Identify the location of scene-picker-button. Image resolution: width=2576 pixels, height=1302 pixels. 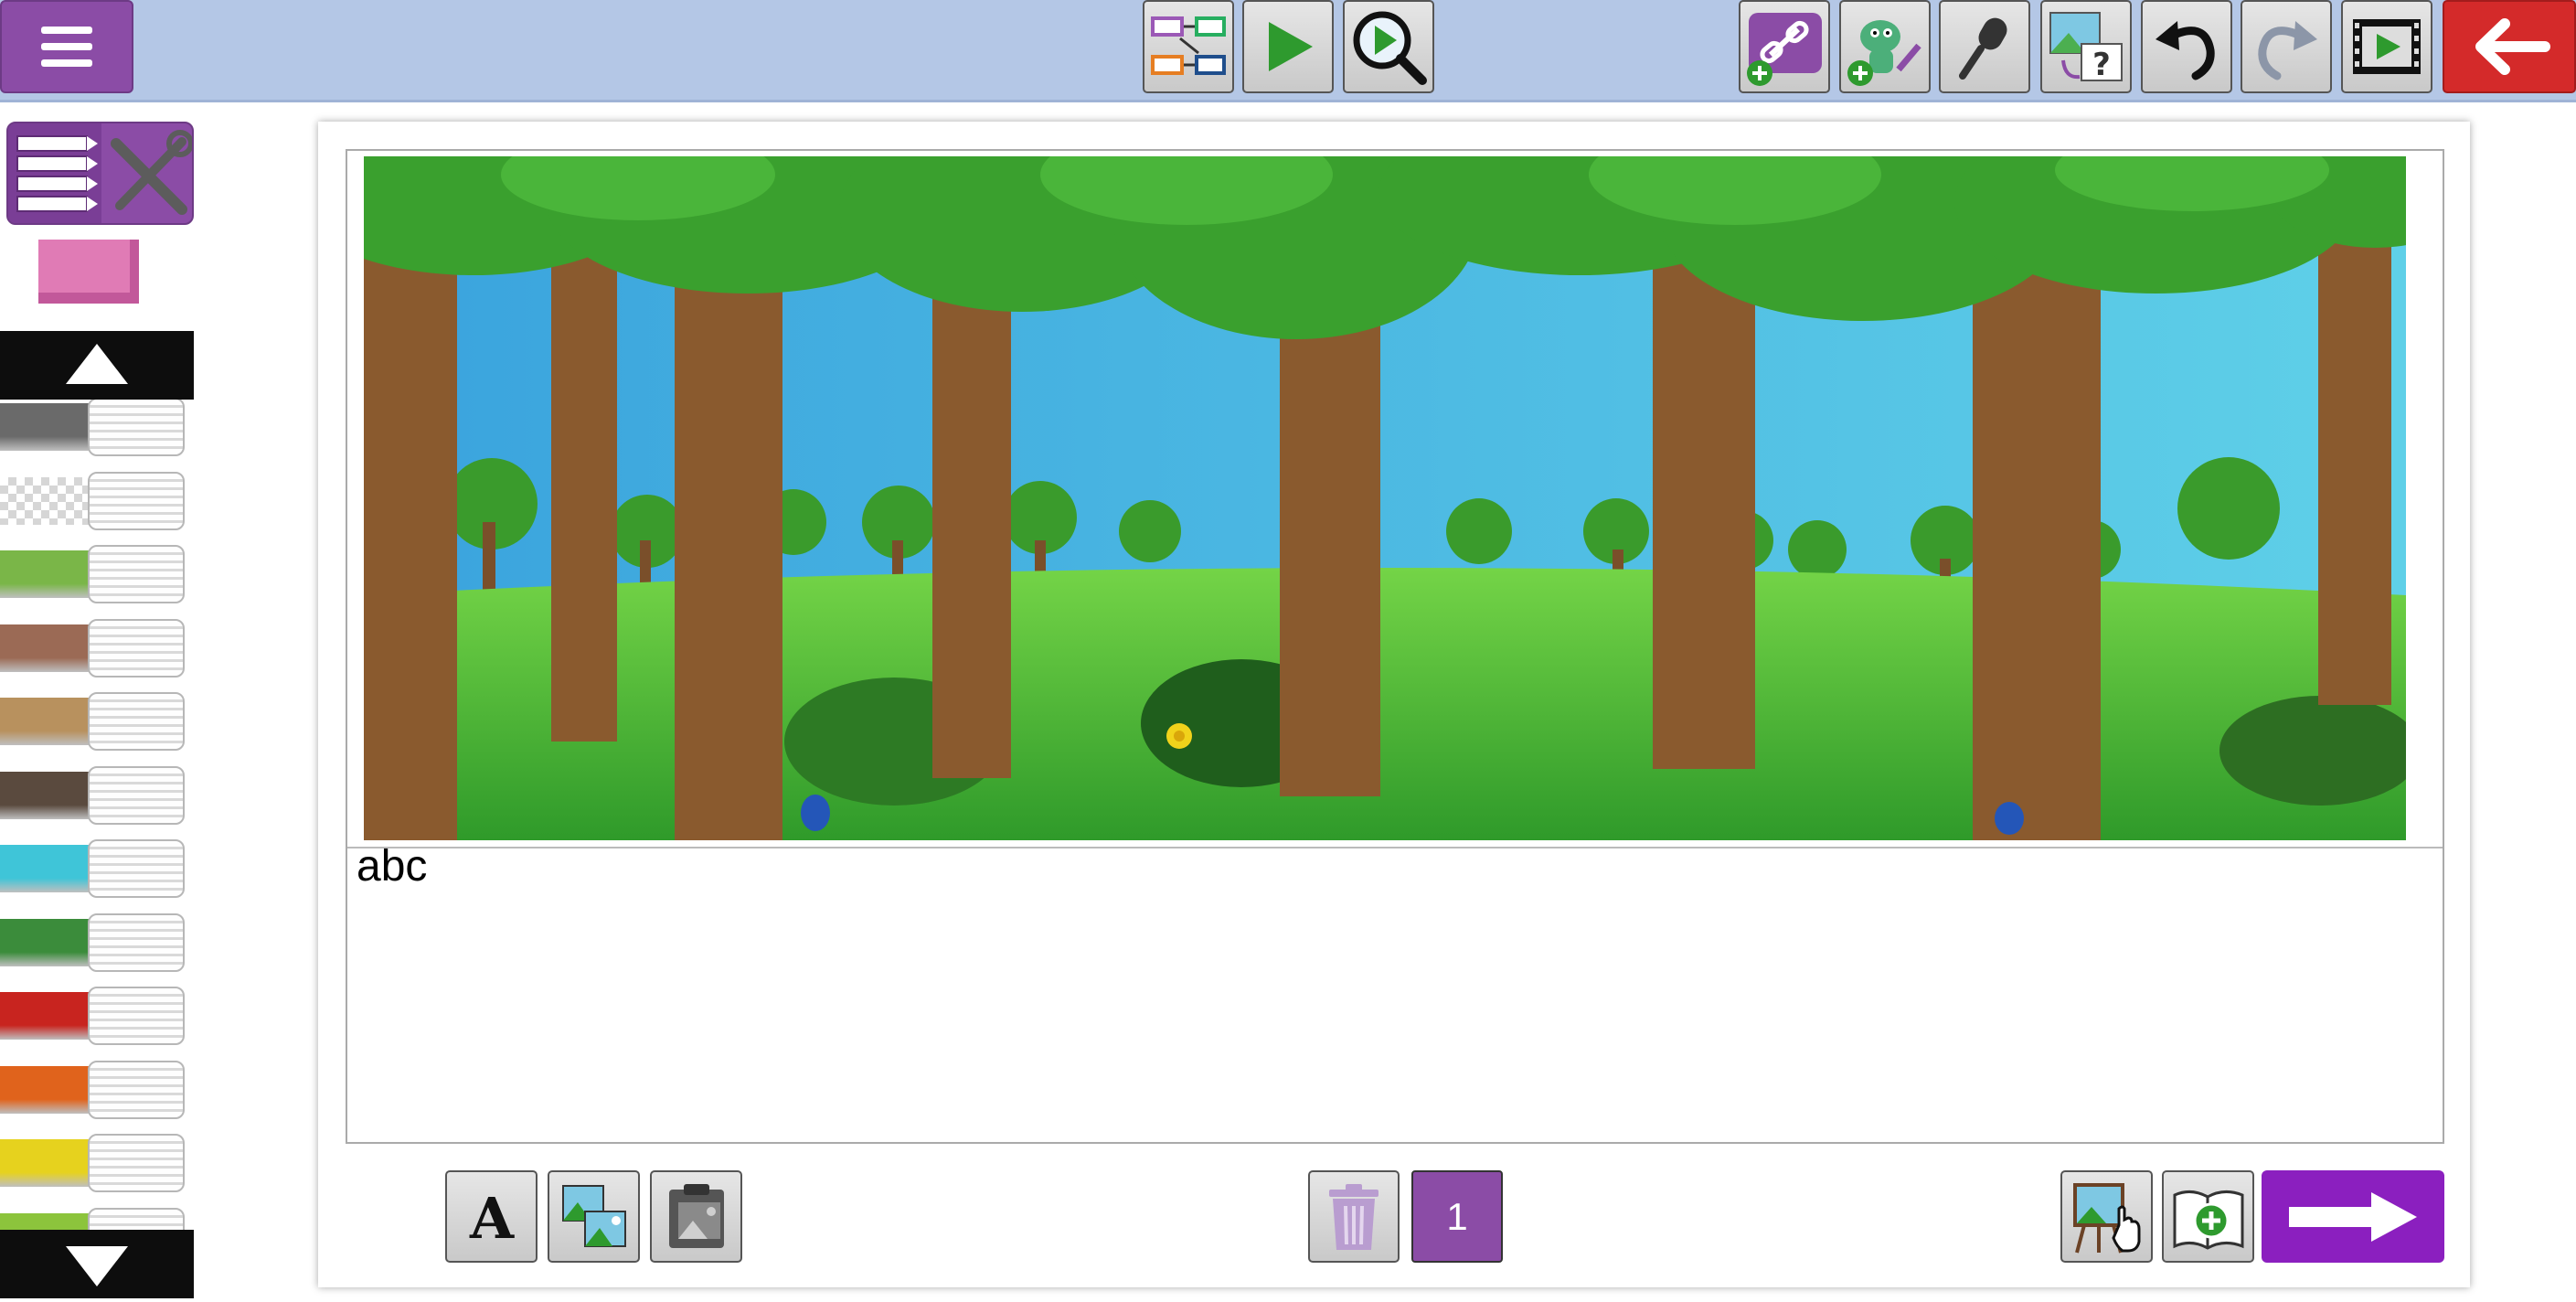
(2106, 1216).